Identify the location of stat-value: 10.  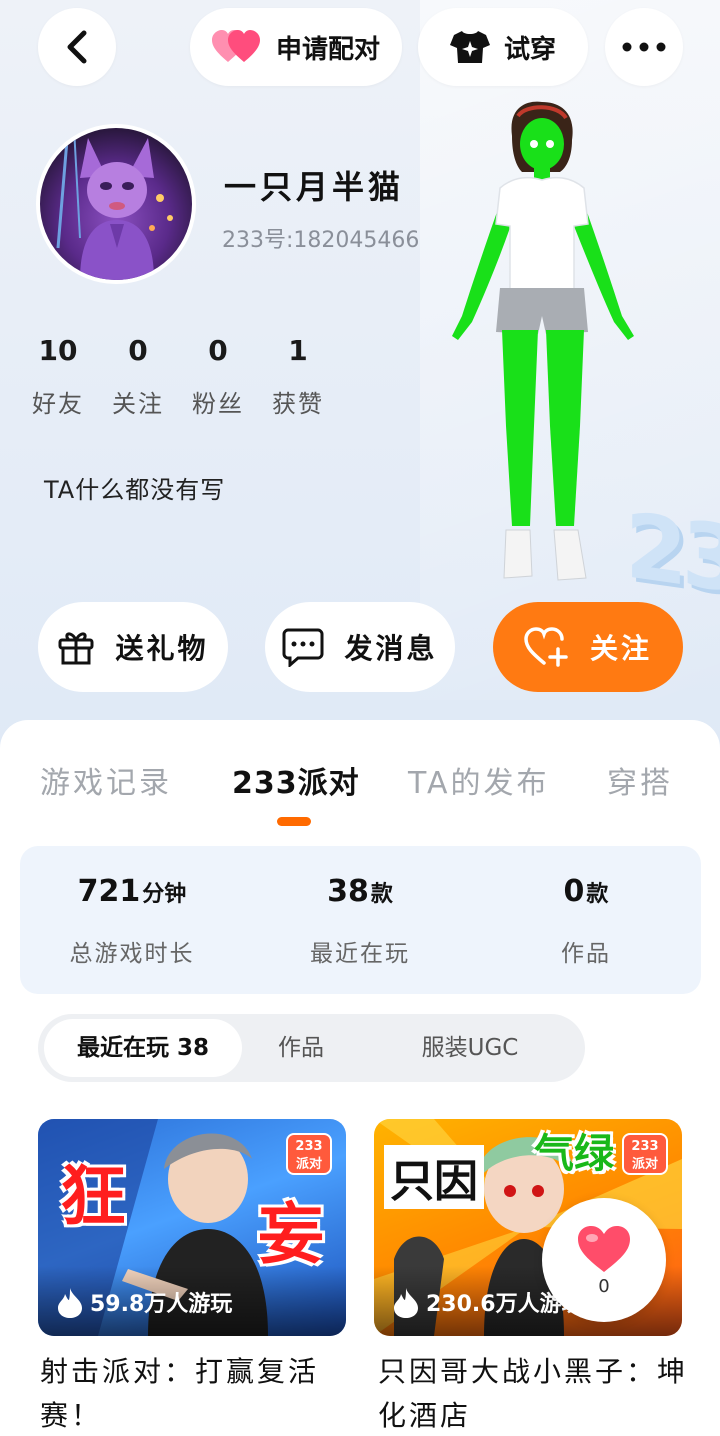
(58, 350).